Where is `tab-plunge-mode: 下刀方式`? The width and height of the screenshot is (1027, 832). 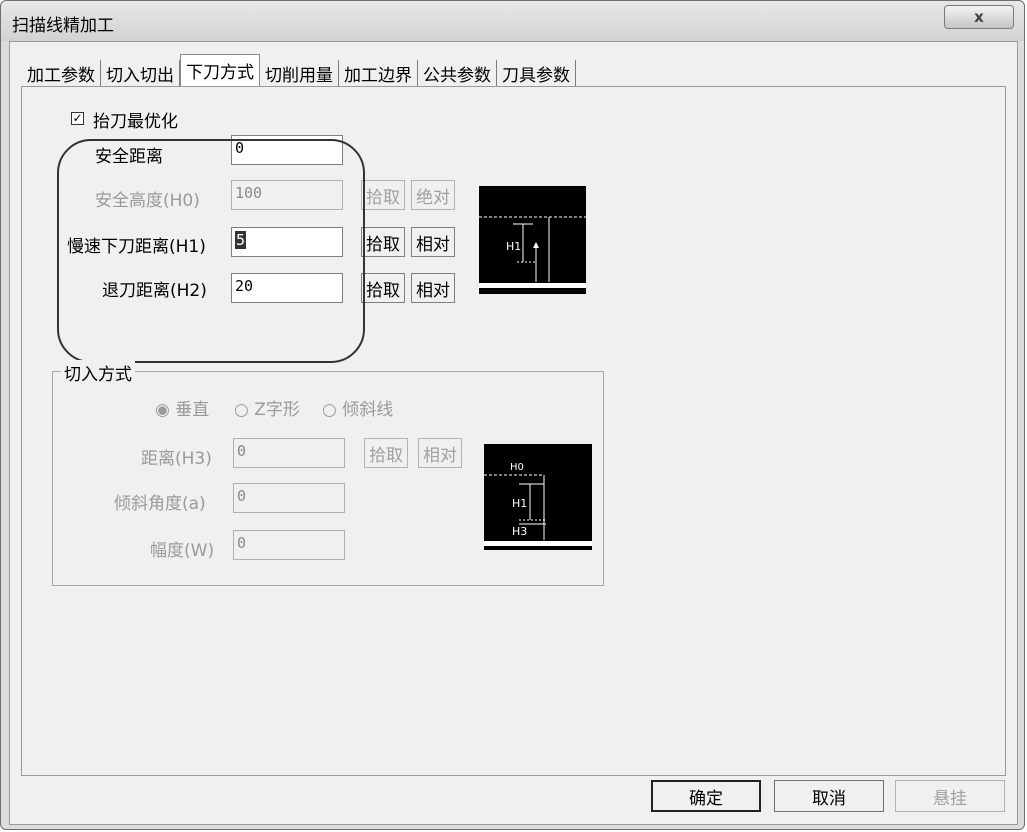 tab-plunge-mode: 下刀方式 is located at coordinates (220, 70).